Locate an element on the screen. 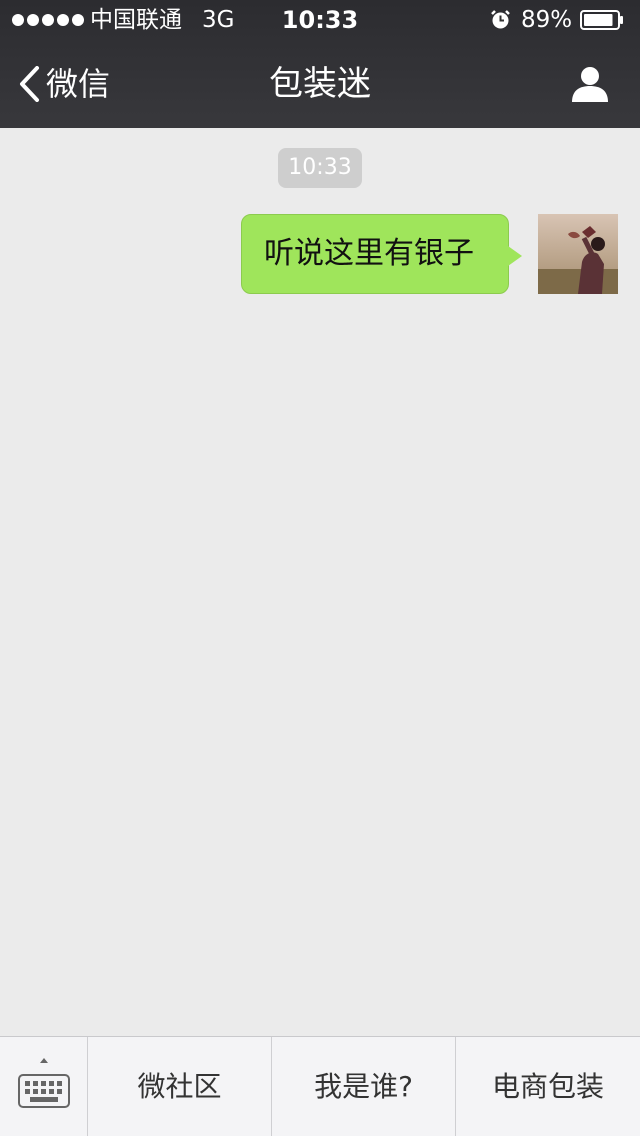 This screenshot has width=640, height=1136. page-title: 包装迷 is located at coordinates (320, 84).